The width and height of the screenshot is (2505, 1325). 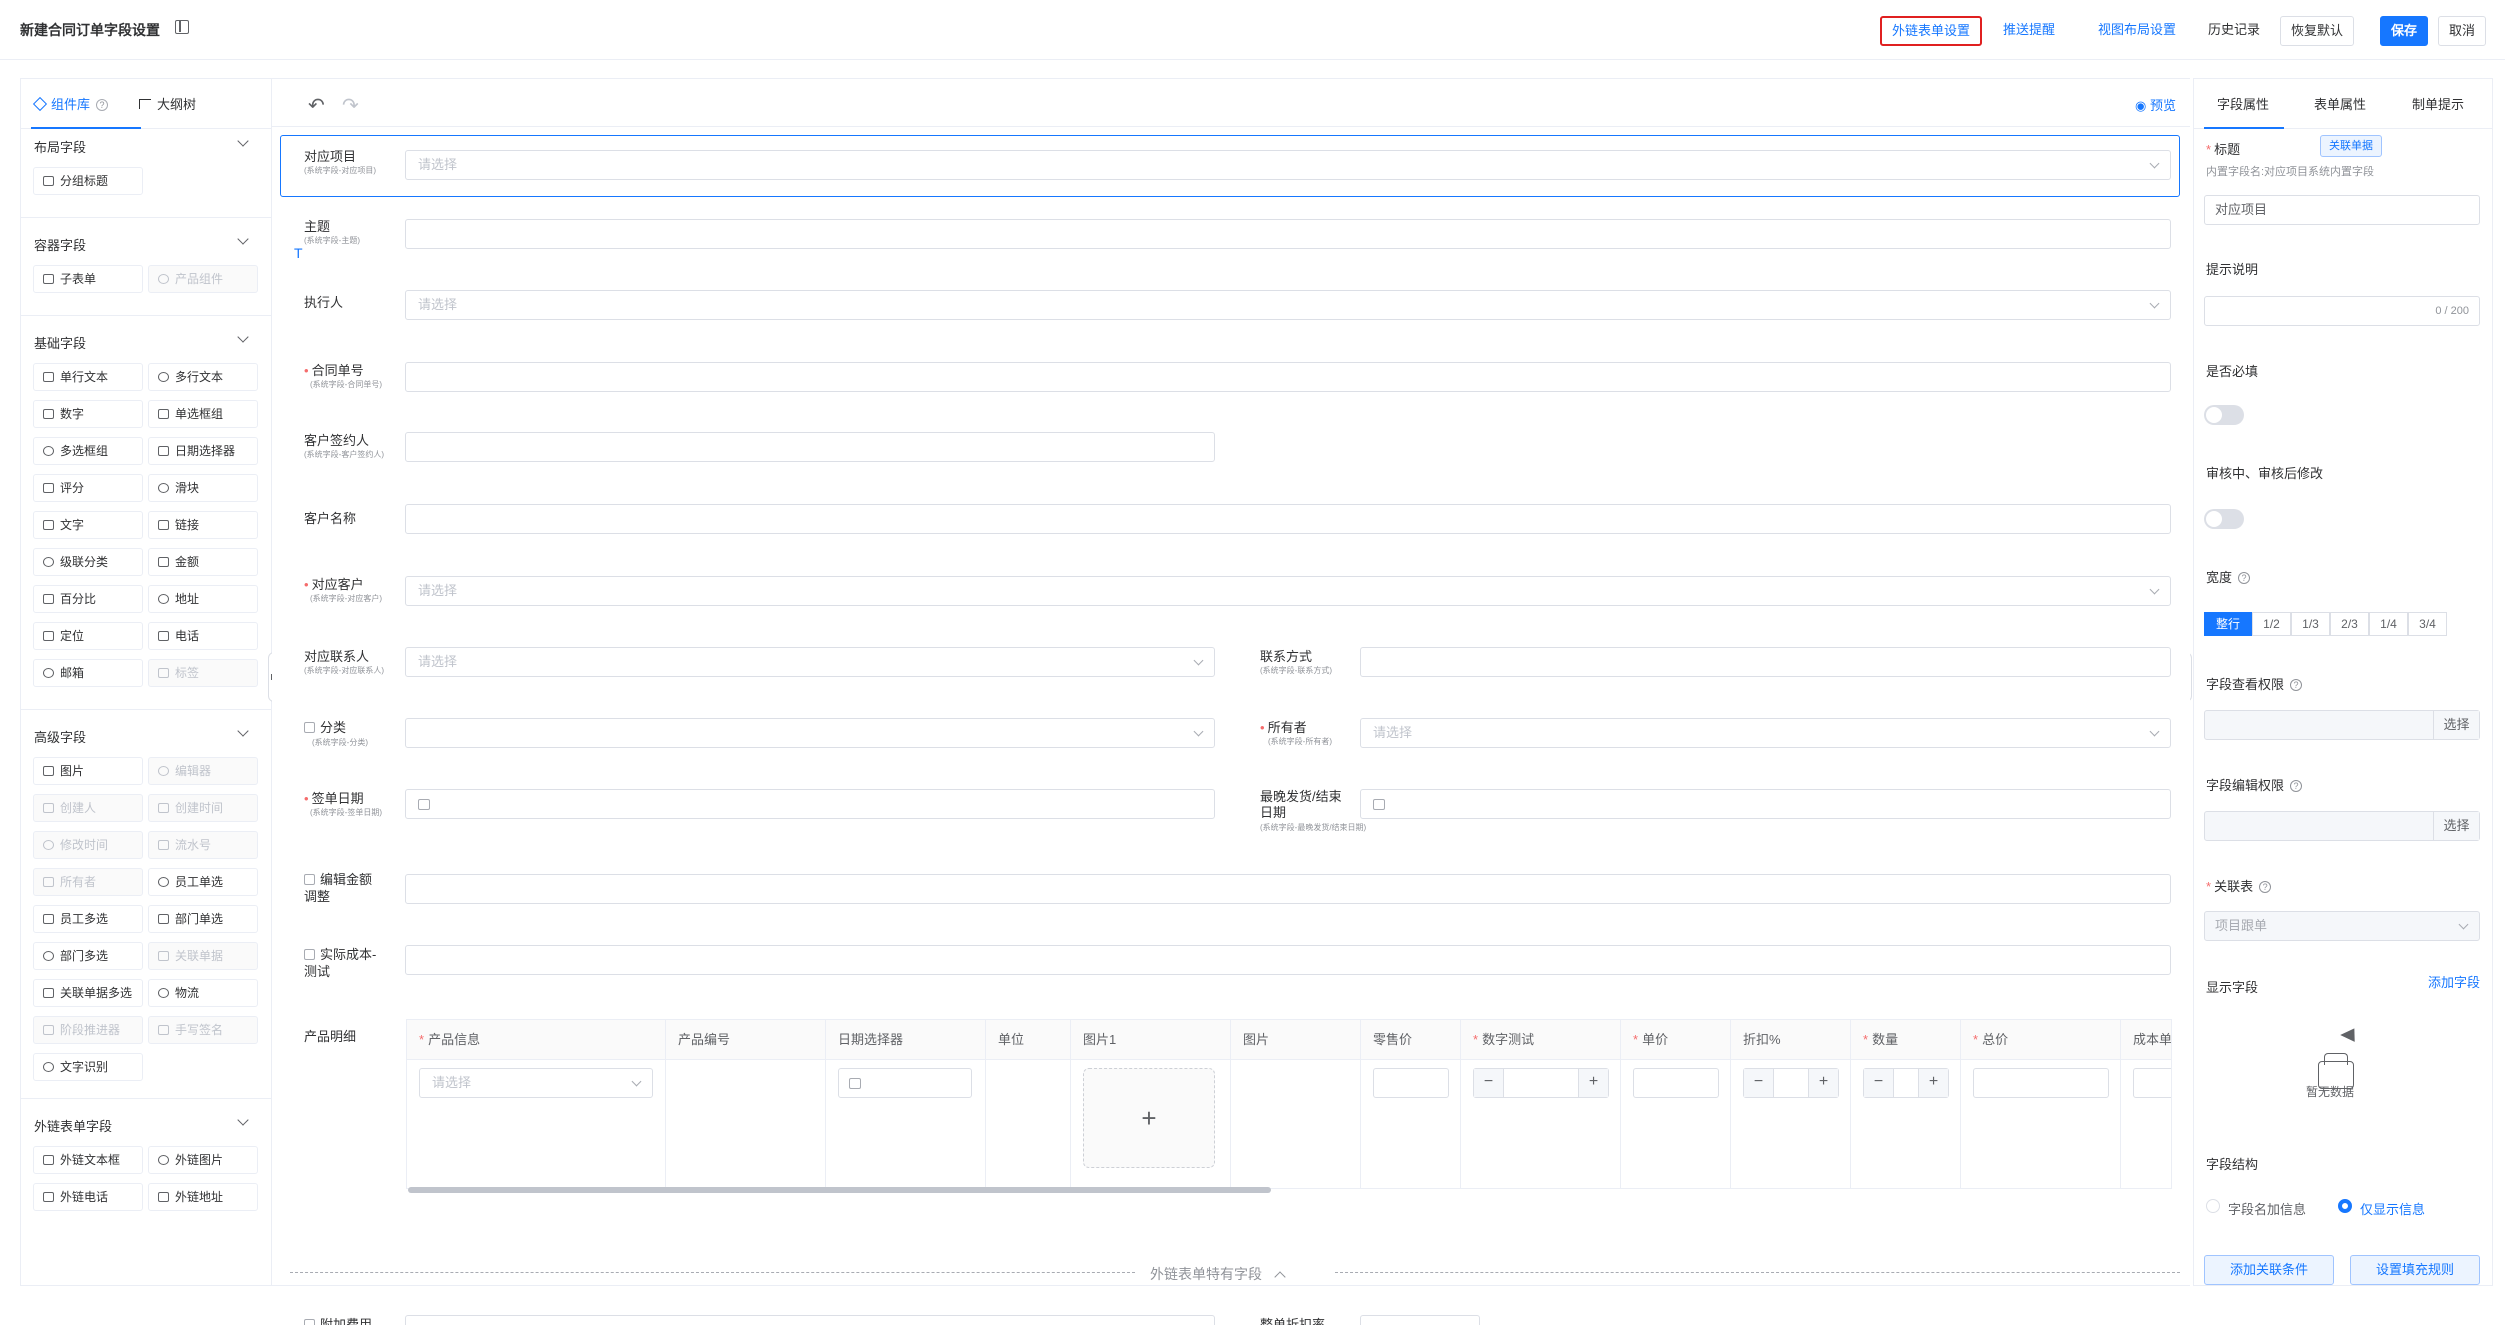 What do you see at coordinates (2152, 1083) in the screenshot?
I see `cost-input` at bounding box center [2152, 1083].